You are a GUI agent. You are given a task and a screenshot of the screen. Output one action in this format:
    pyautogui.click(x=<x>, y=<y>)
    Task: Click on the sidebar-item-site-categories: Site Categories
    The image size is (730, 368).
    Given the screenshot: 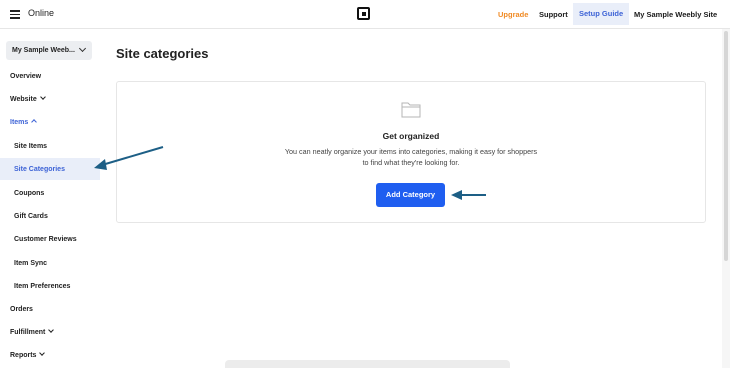 What is the action you would take?
    pyautogui.click(x=39, y=169)
    